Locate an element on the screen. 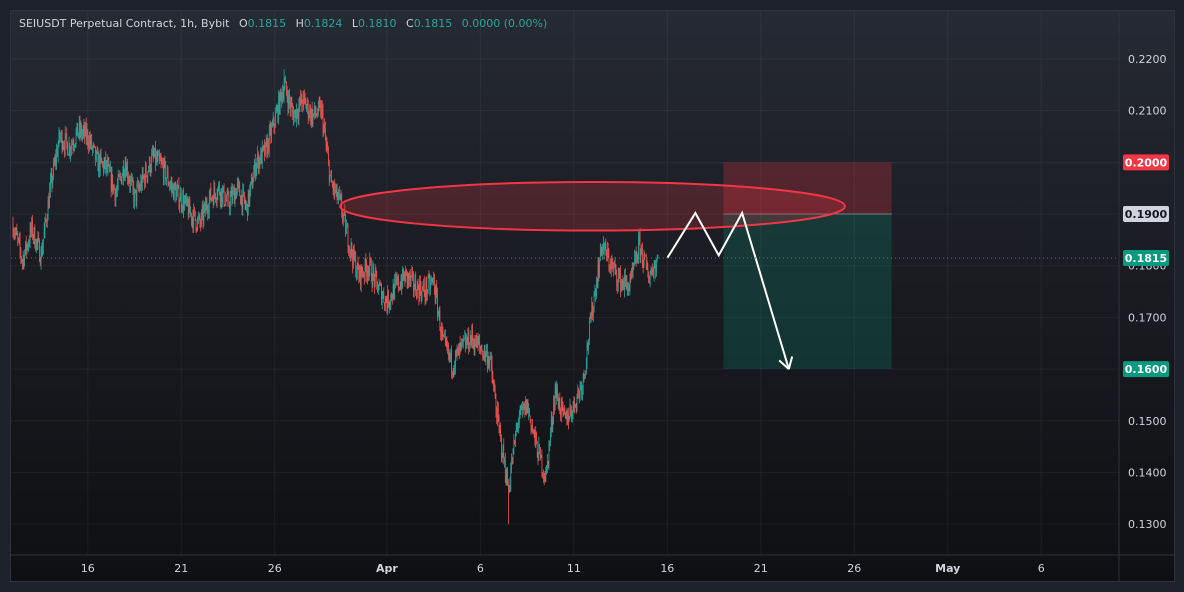 The width and height of the screenshot is (1184, 592). x-tick-label: 21 is located at coordinates (181, 568).